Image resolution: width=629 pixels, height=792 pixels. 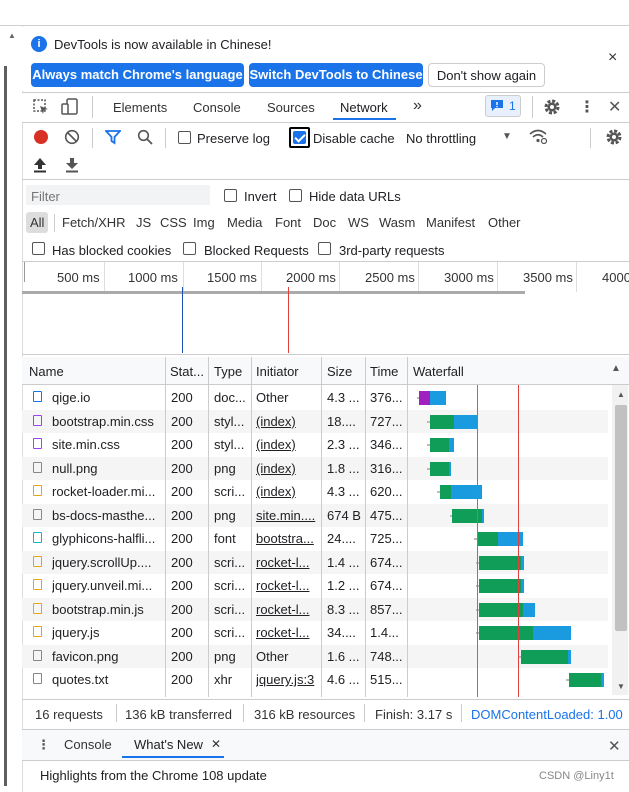 What do you see at coordinates (37, 222) in the screenshot?
I see `type-filter-all: All` at bounding box center [37, 222].